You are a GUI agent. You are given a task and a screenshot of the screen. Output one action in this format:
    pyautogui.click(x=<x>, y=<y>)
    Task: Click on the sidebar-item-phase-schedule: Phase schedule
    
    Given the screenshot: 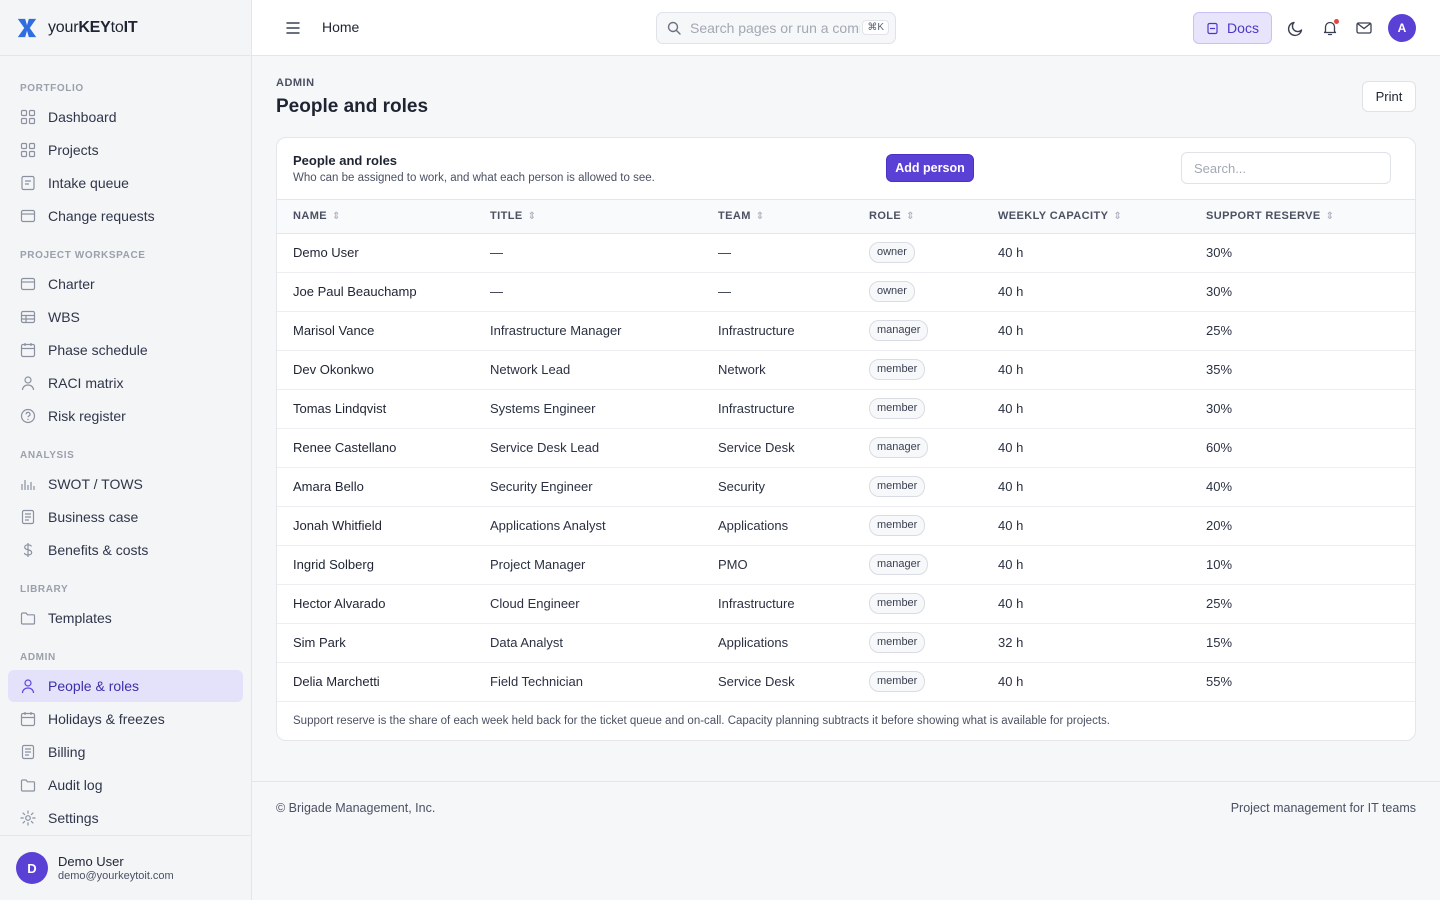 What is the action you would take?
    pyautogui.click(x=125, y=350)
    